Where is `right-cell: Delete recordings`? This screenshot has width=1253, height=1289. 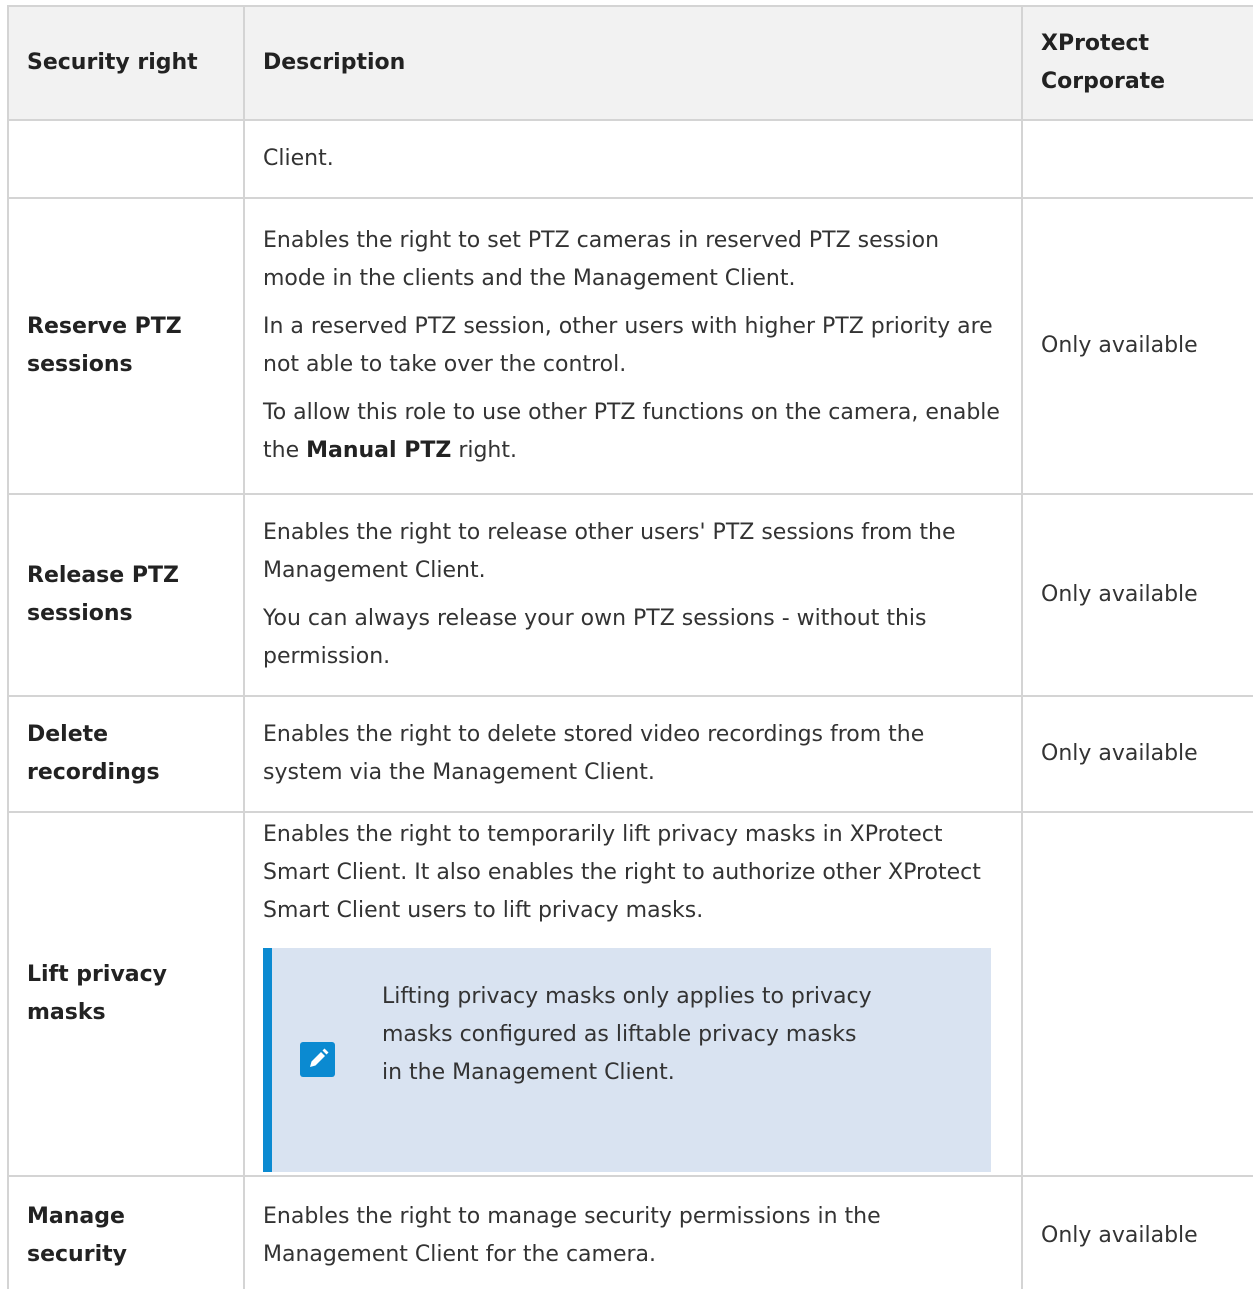 right-cell: Delete recordings is located at coordinates (126, 754).